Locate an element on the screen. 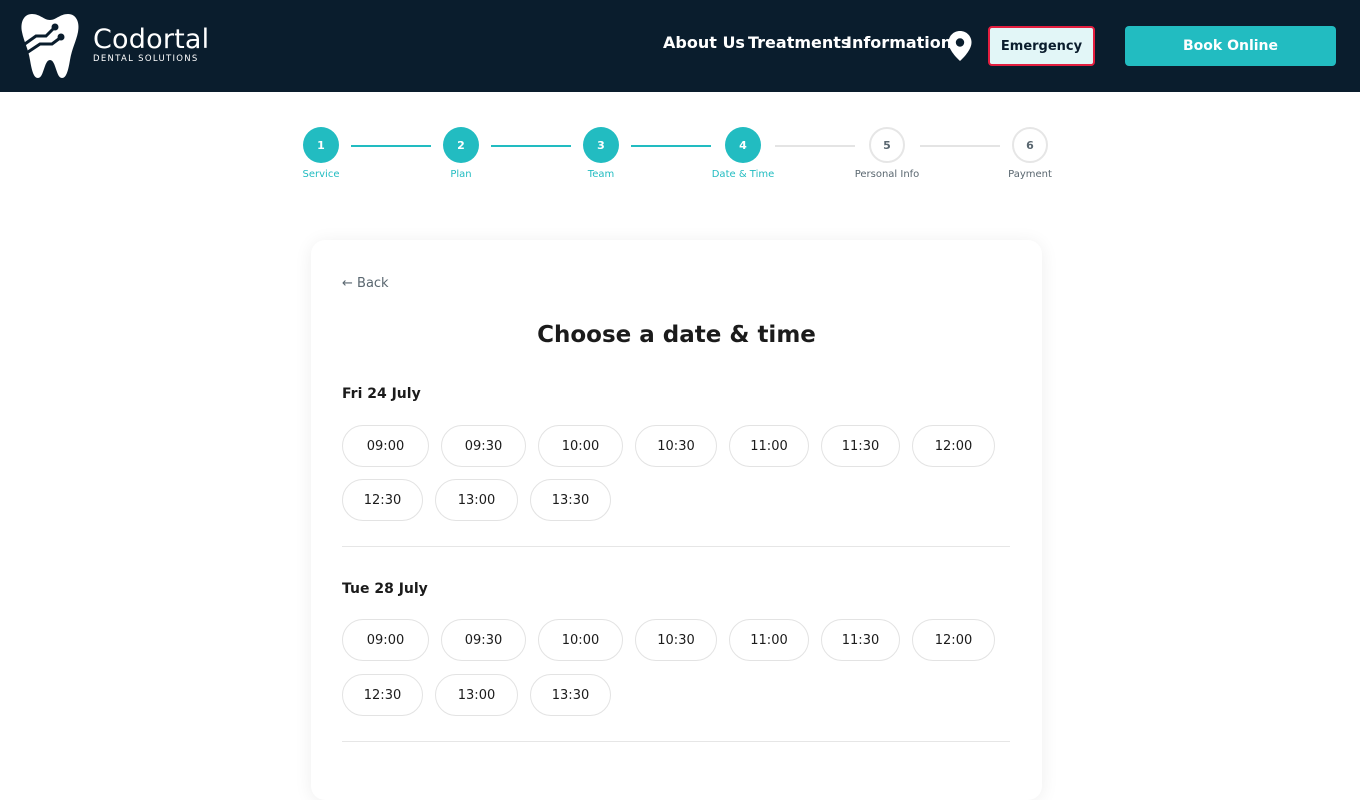  page-title: Choose a date & time is located at coordinates (676, 335).